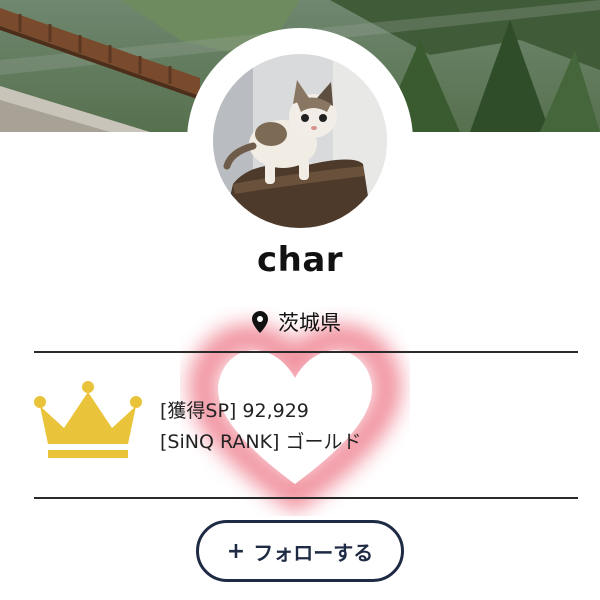  What do you see at coordinates (306, 498) in the screenshot?
I see `divider-bottom` at bounding box center [306, 498].